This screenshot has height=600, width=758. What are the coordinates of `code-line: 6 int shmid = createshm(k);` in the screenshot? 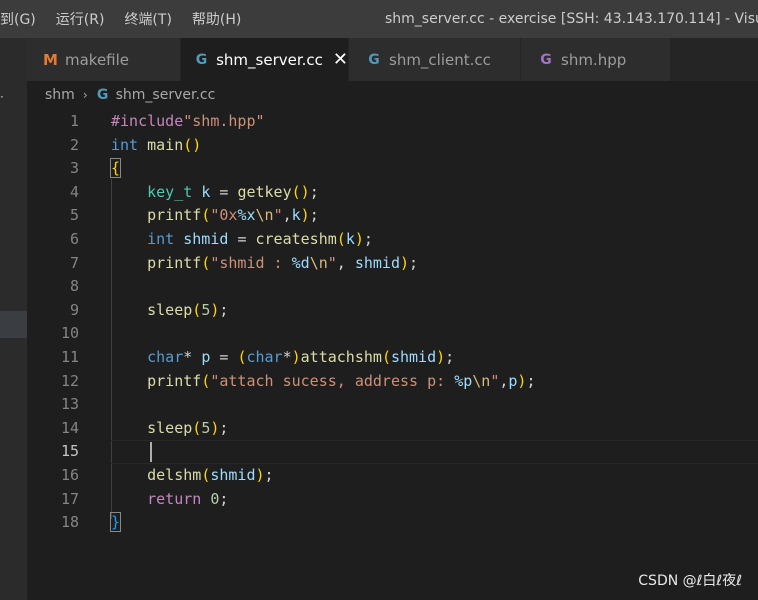 It's located at (392, 240).